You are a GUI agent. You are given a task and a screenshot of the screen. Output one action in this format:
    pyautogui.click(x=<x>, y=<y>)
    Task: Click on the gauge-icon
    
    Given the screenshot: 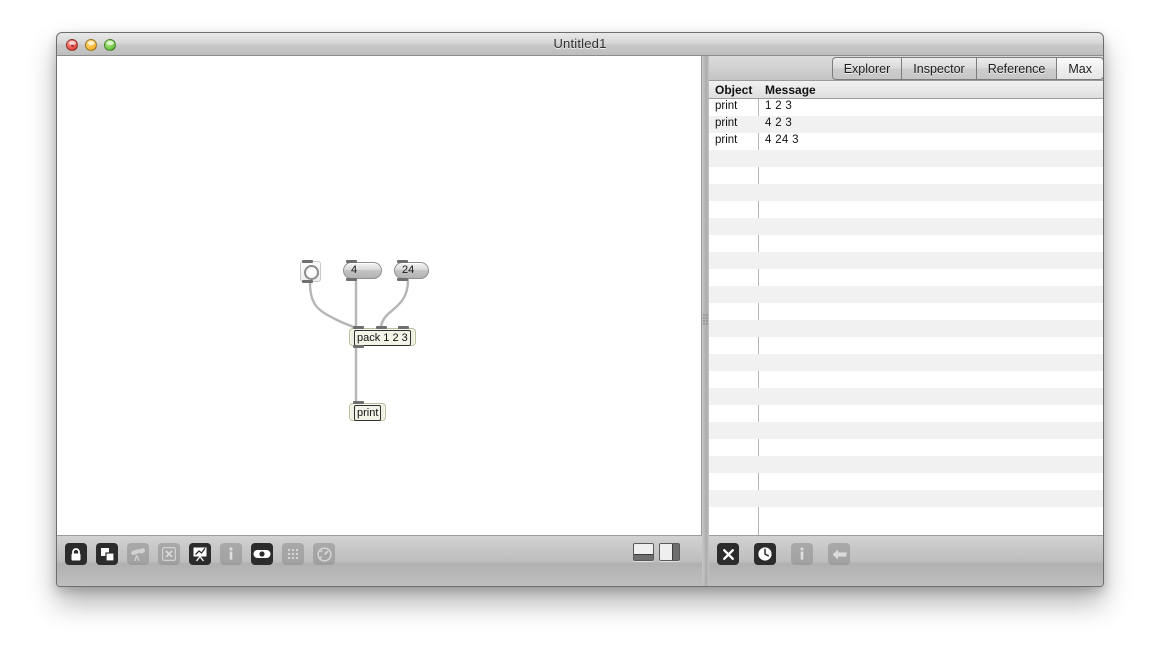 What is the action you would take?
    pyautogui.click(x=324, y=554)
    